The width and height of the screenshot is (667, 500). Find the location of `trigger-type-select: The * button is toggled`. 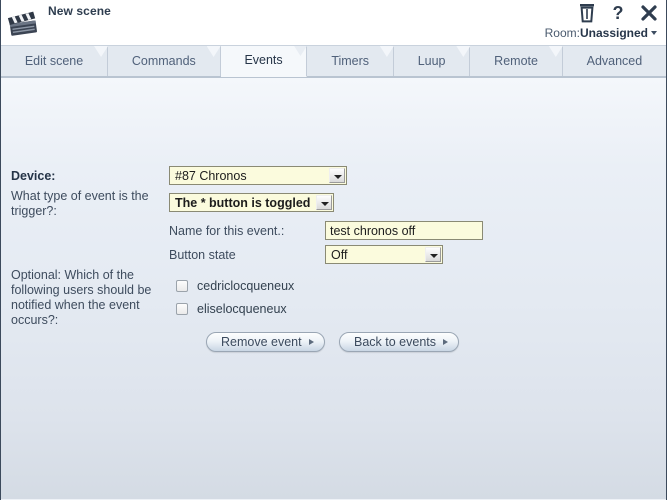

trigger-type-select: The * button is toggled is located at coordinates (251, 202).